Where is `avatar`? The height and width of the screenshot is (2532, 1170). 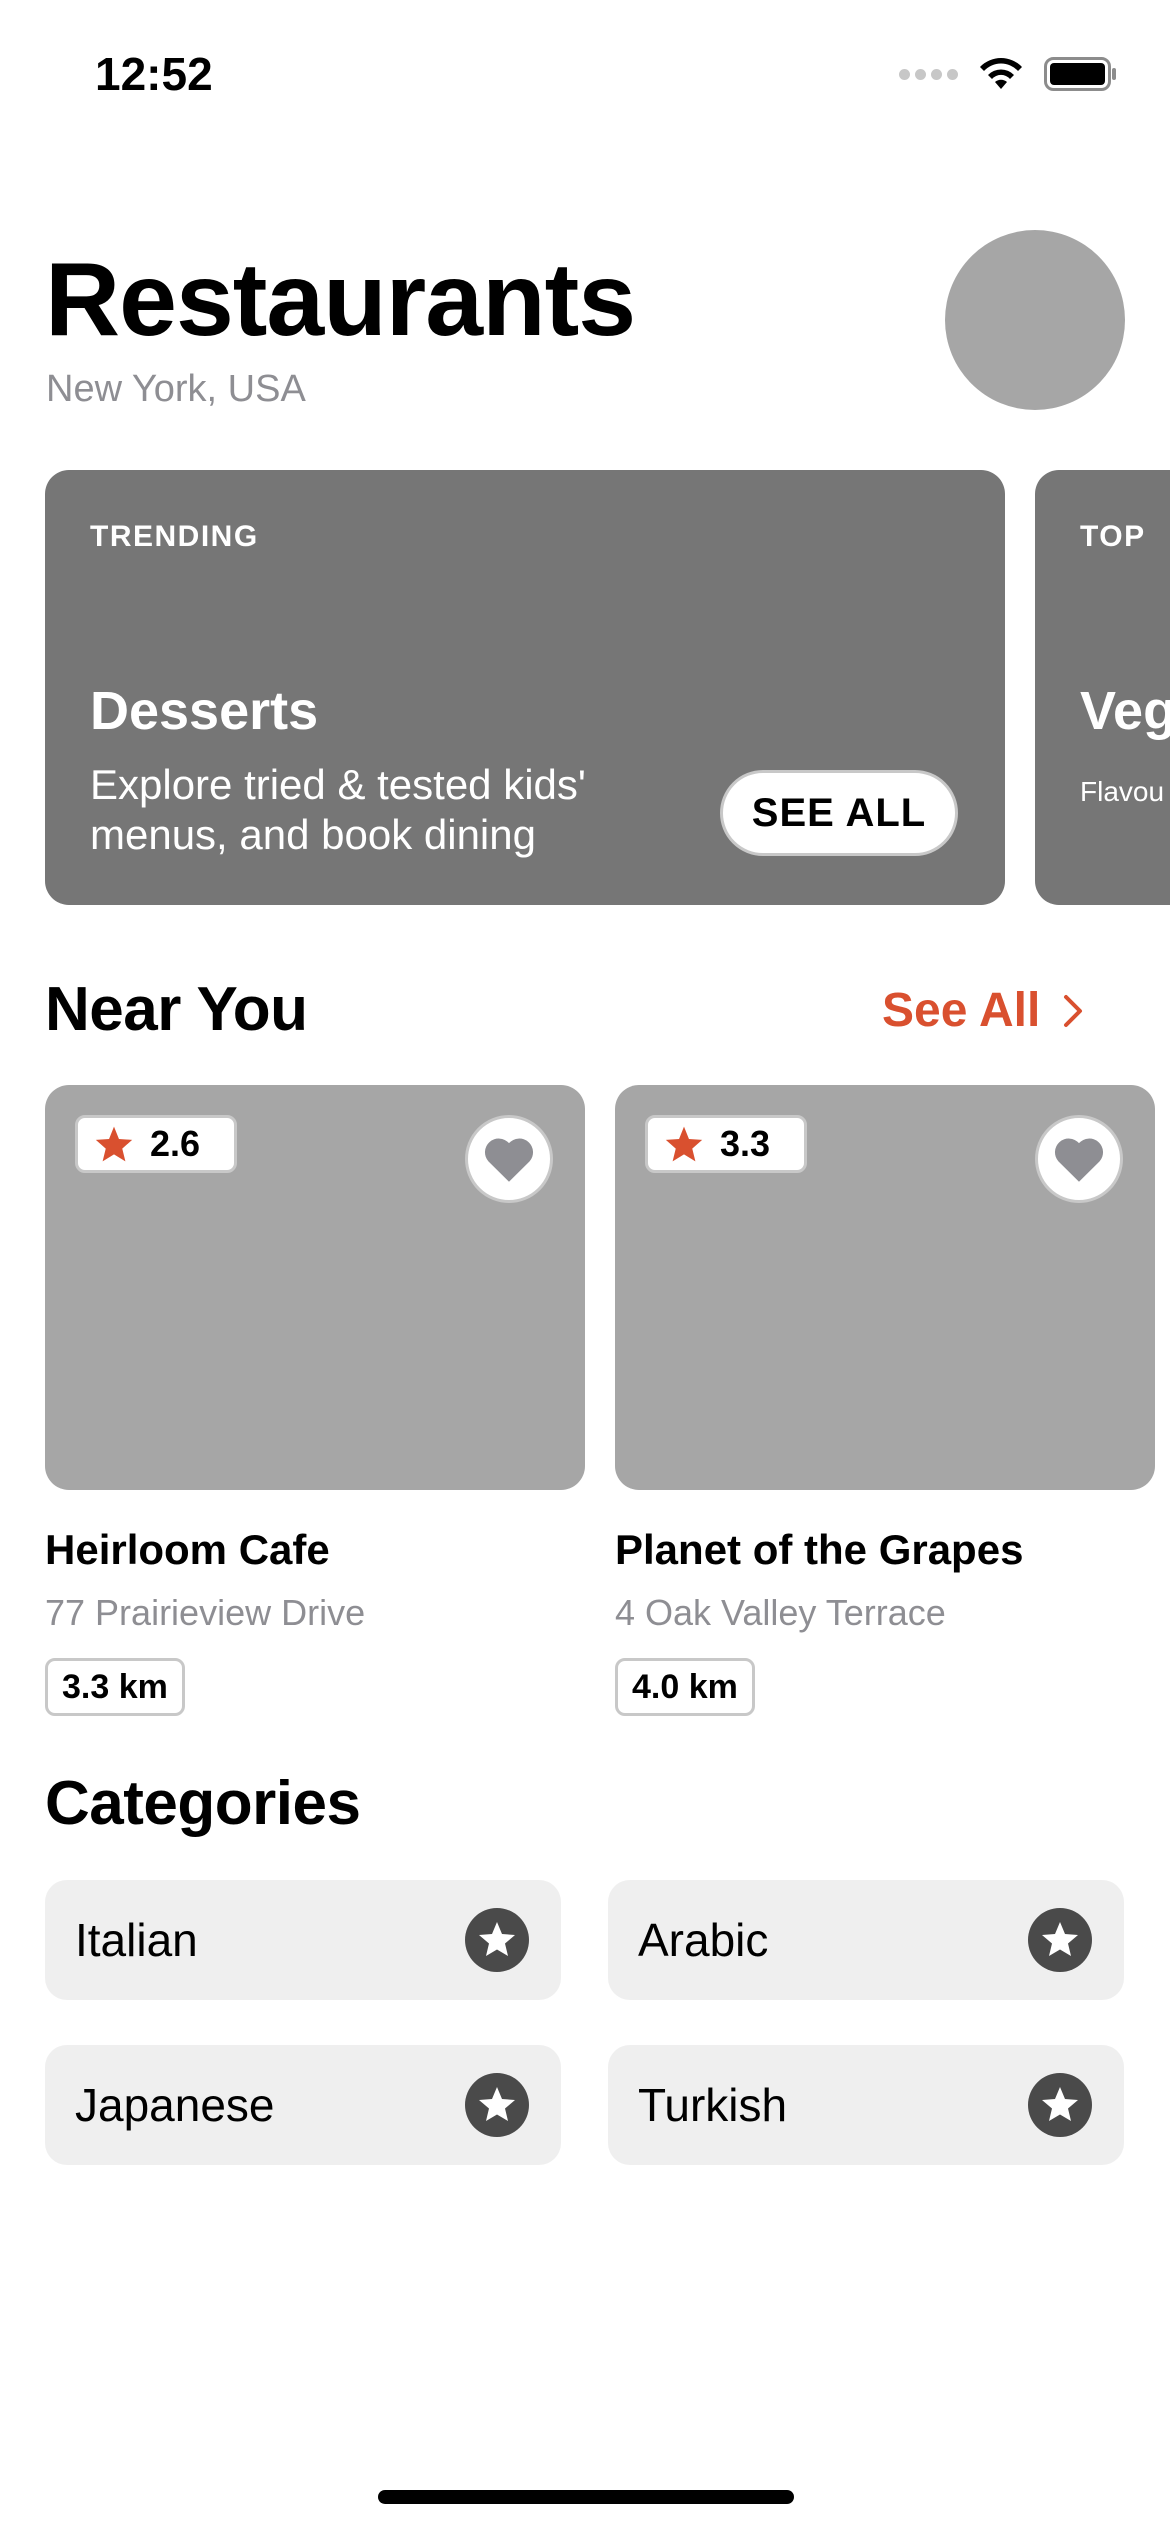 avatar is located at coordinates (1035, 320).